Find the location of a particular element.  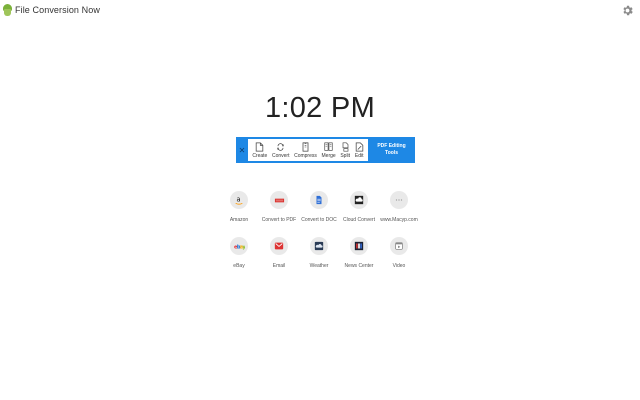

toolbar-tools: Create Convert Compress Merge Split Edit is located at coordinates (308, 150).